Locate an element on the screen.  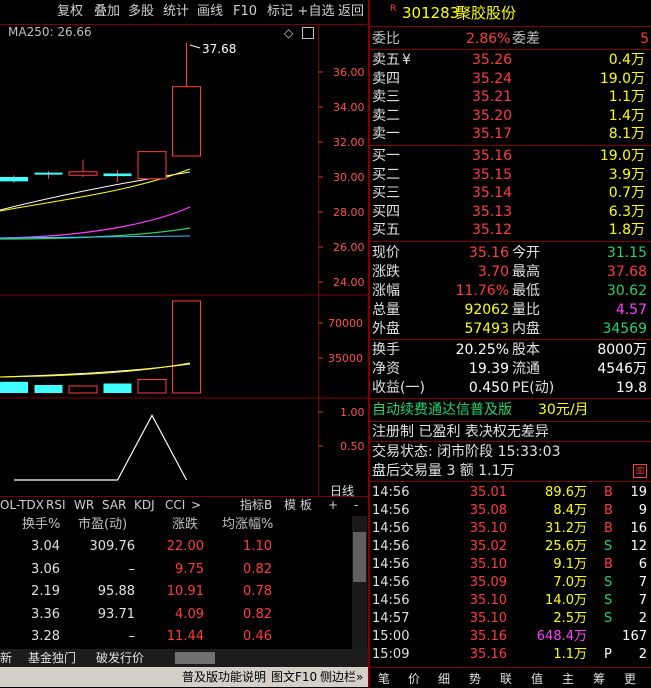
tab-indicator-b: 指标B is located at coordinates (256, 505).